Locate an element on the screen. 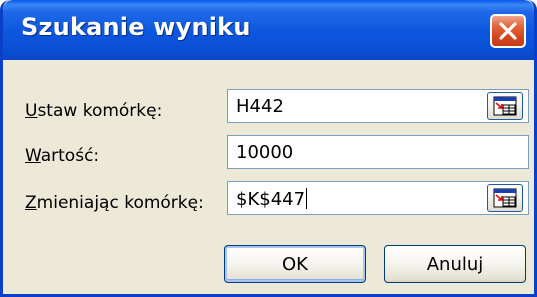 The width and height of the screenshot is (537, 297). ok-button: OK is located at coordinates (295, 264).